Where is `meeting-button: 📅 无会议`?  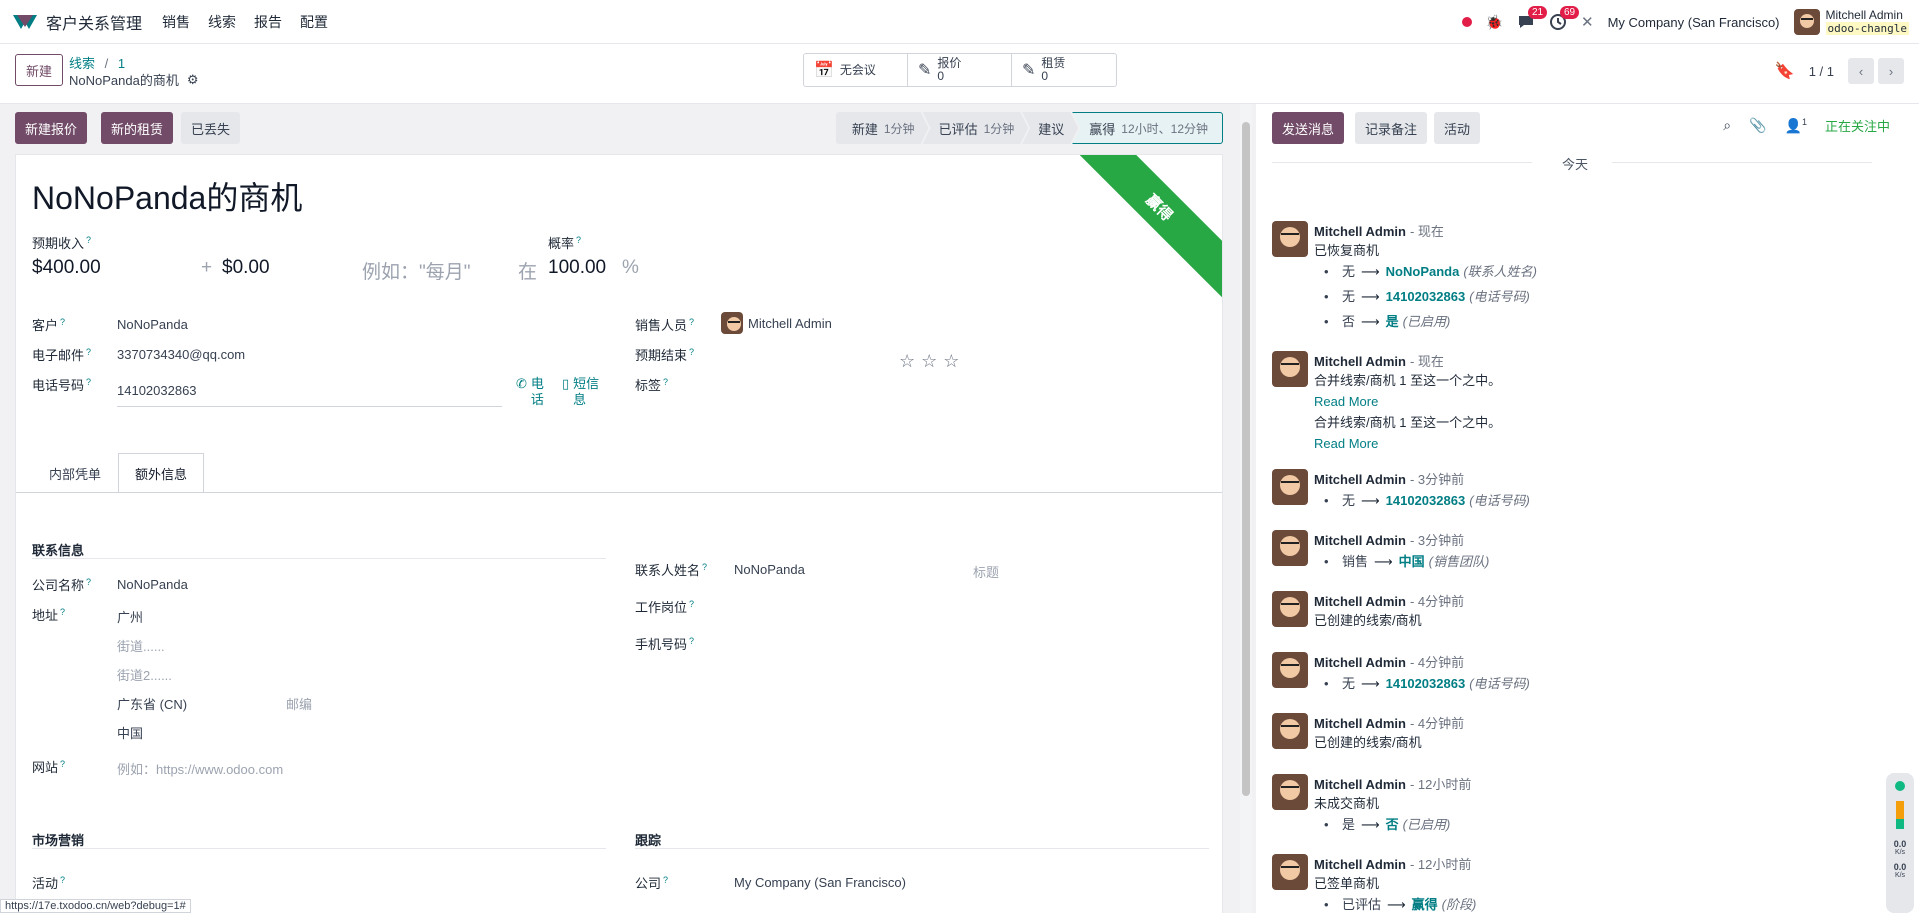 meeting-button: 📅 无会议 is located at coordinates (856, 70).